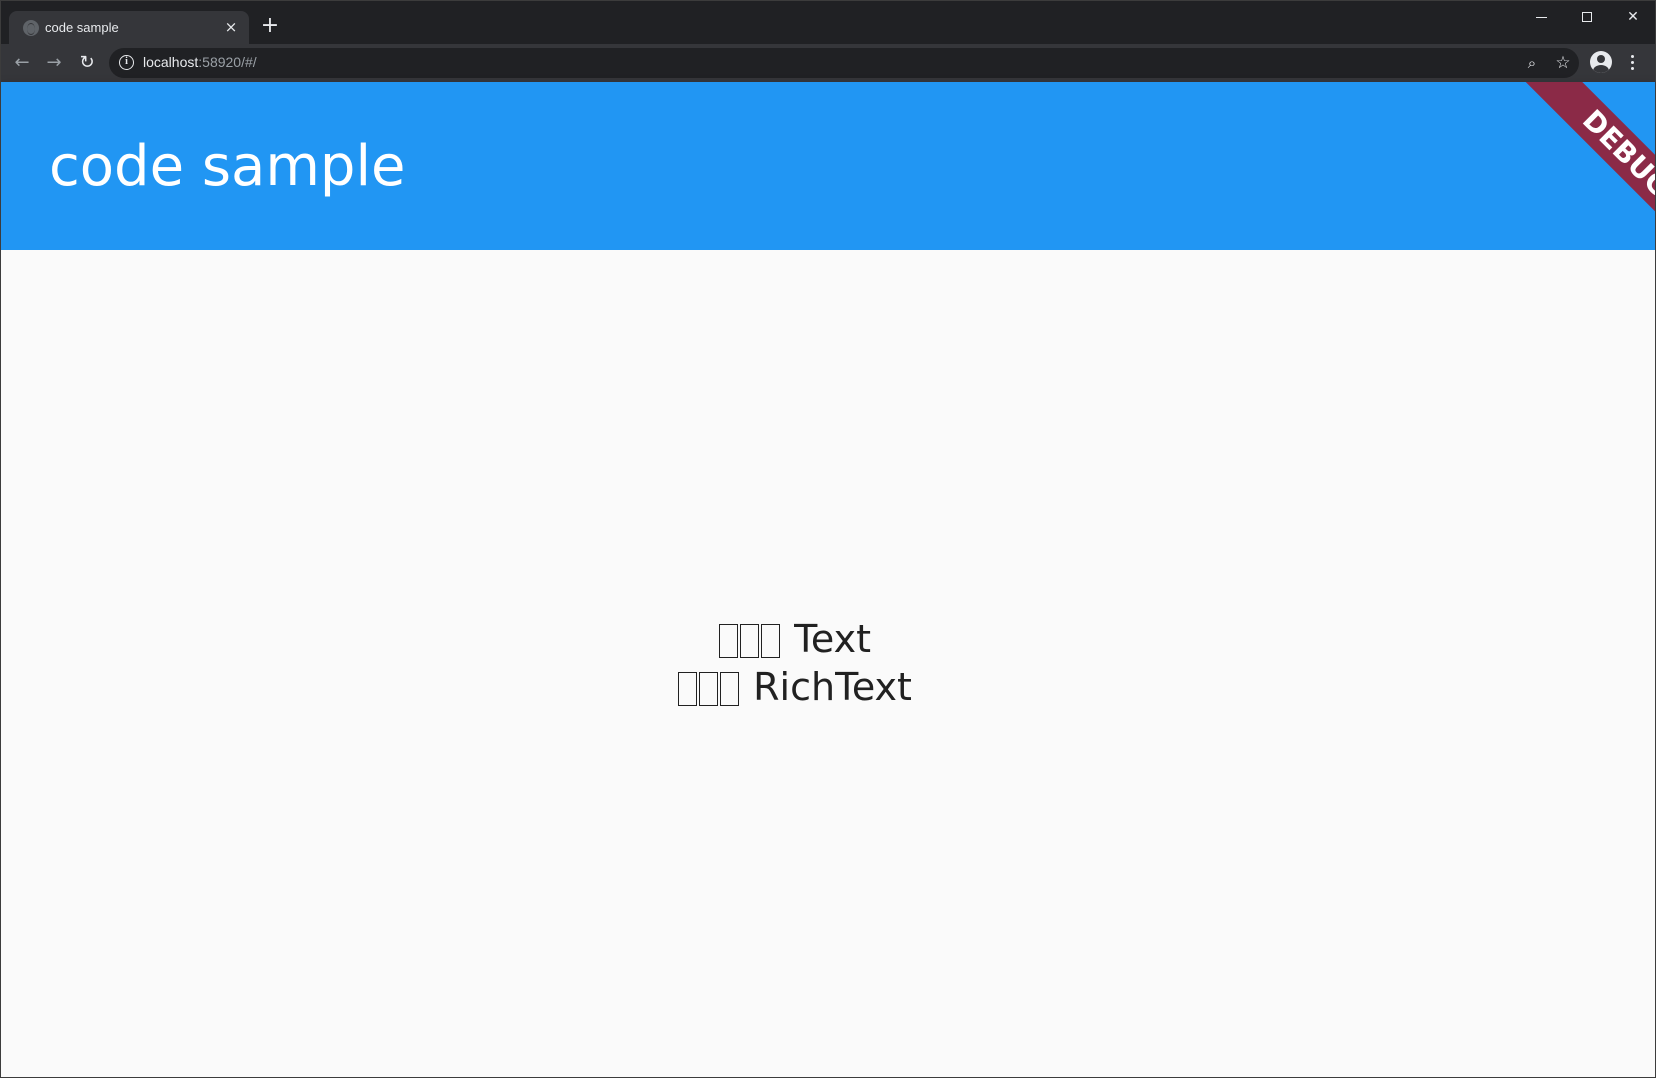  Describe the element at coordinates (87, 63) in the screenshot. I see `reload-icon: ↻` at that location.